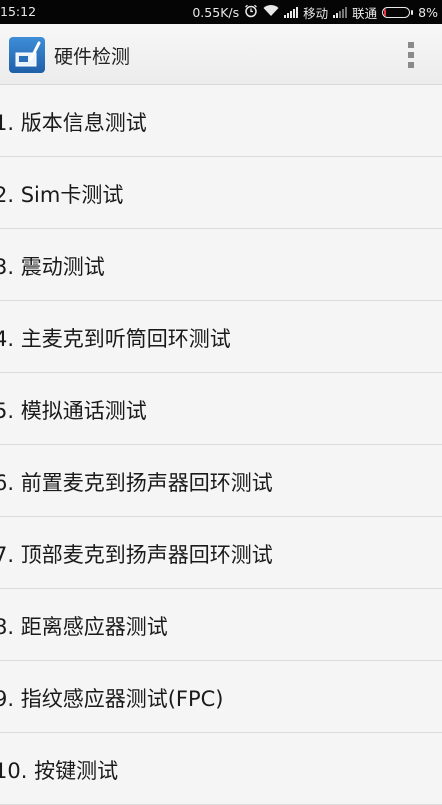  What do you see at coordinates (112, 699) in the screenshot?
I see `list-item-label: 9. 指纹感应器测试(FPC)` at bounding box center [112, 699].